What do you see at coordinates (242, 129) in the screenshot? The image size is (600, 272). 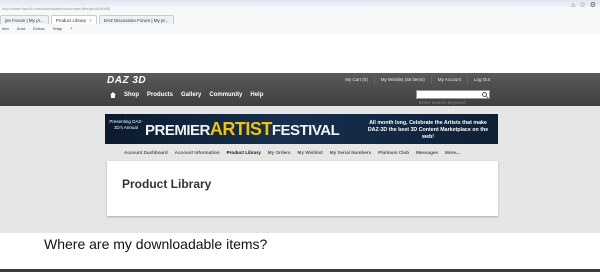 I see `banner-title: PREMIERARTISTFESTIVAL` at bounding box center [242, 129].